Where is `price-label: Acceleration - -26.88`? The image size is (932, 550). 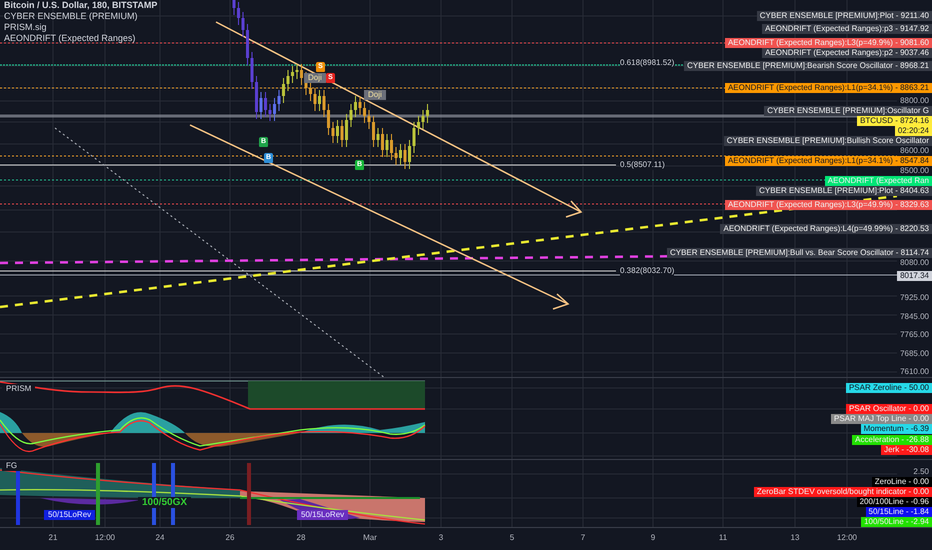
price-label: Acceleration - -26.88 is located at coordinates (892, 440).